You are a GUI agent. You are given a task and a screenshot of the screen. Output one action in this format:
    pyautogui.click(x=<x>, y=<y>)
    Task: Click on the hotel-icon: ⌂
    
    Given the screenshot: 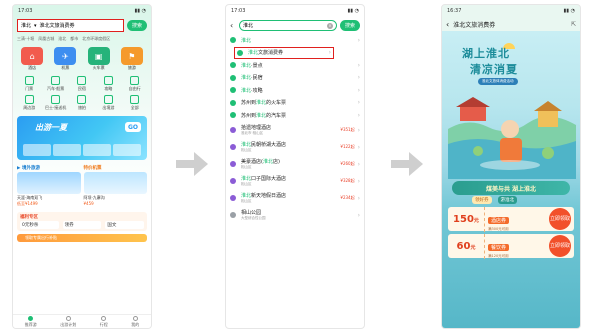 What is the action you would take?
    pyautogui.click(x=32, y=56)
    